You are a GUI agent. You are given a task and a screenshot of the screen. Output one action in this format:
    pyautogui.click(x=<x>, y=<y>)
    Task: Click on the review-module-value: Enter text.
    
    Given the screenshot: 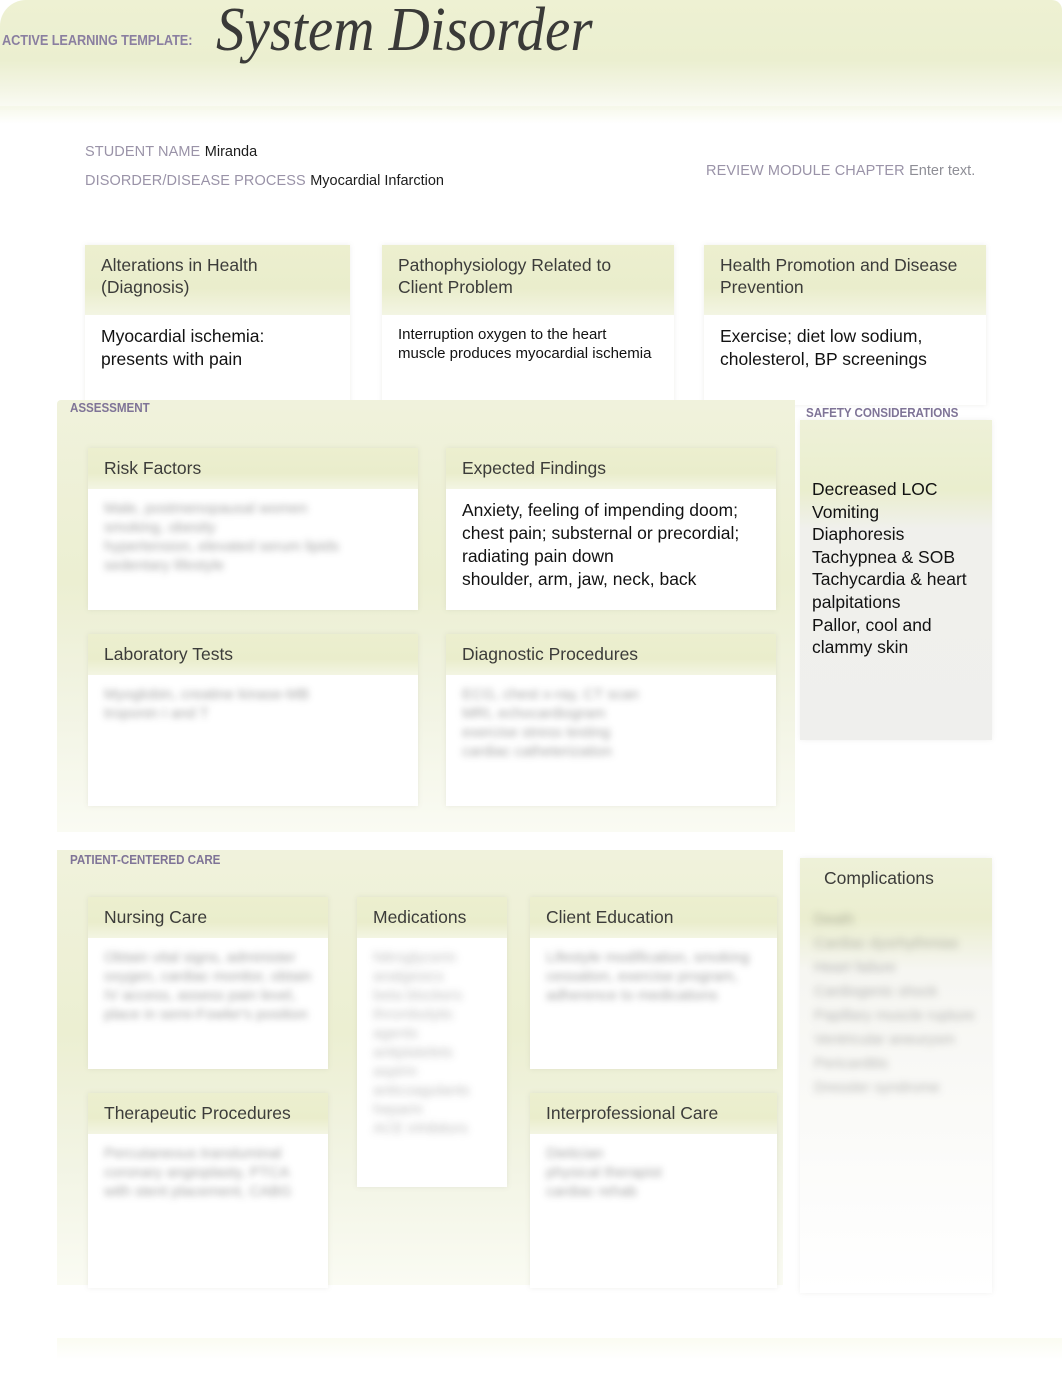 What is the action you would take?
    pyautogui.click(x=942, y=171)
    